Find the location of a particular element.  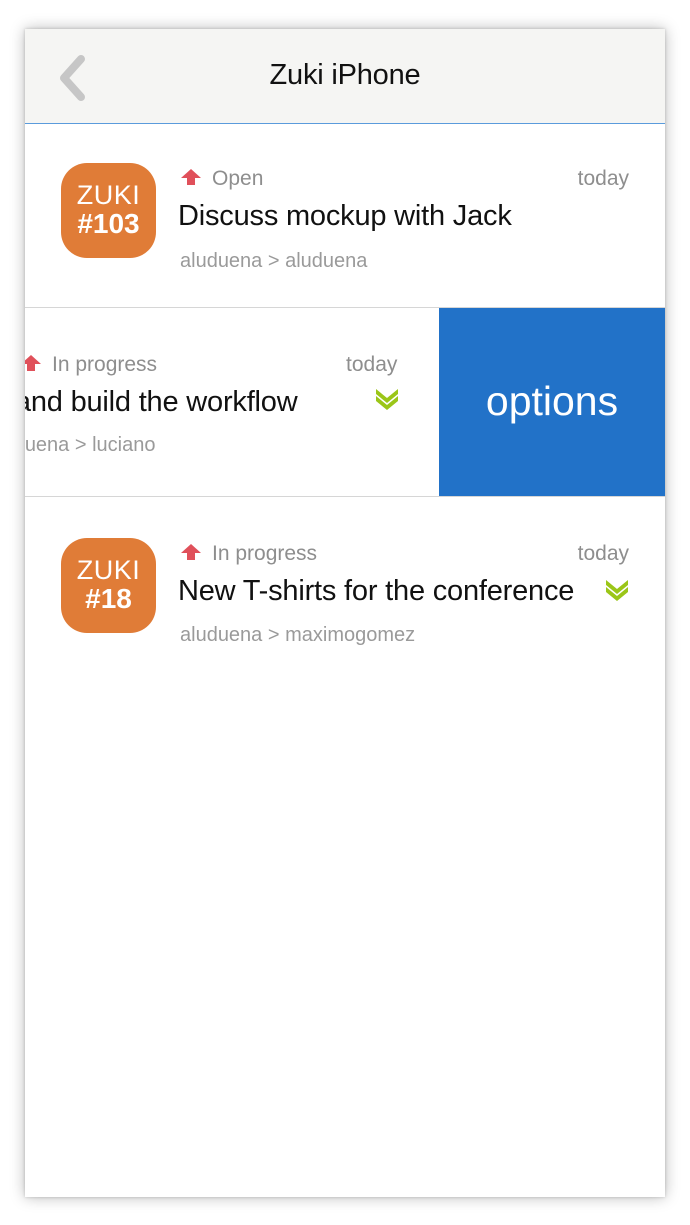

task-badge: ZUKI #103 is located at coordinates (108, 210).